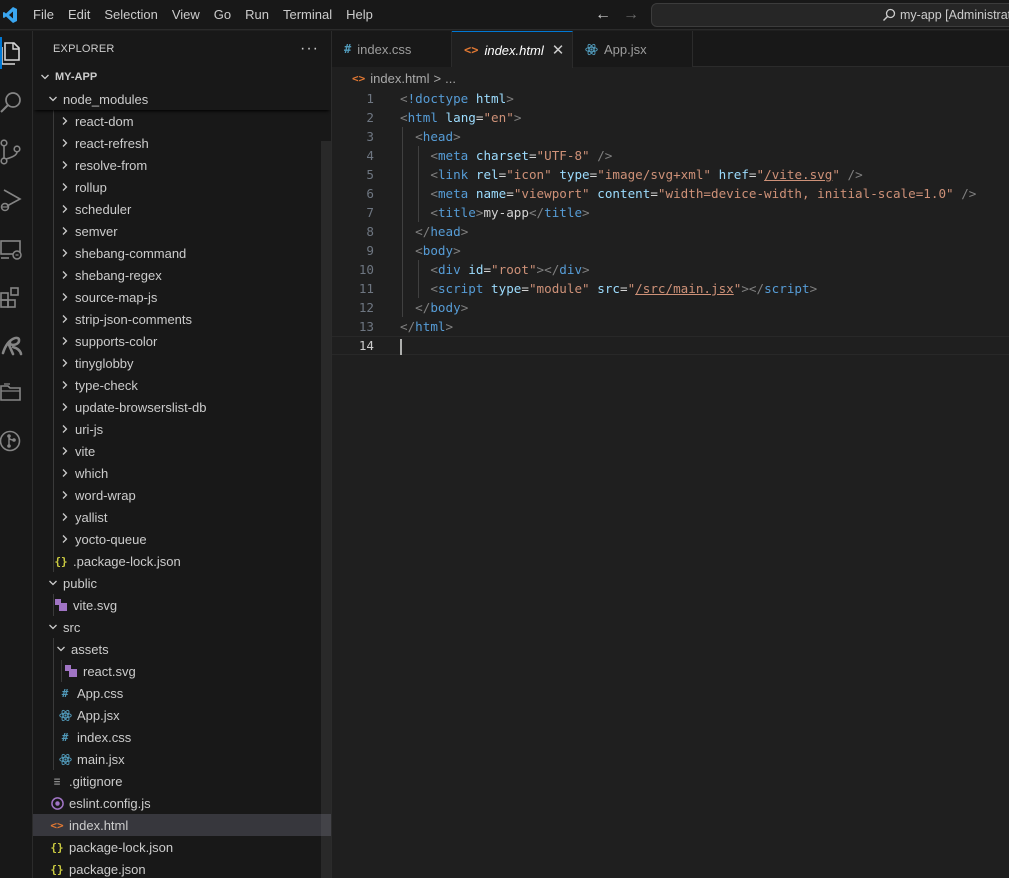 The height and width of the screenshot is (878, 1009). Describe the element at coordinates (16, 441) in the screenshot. I see `git-graph-icon` at that location.